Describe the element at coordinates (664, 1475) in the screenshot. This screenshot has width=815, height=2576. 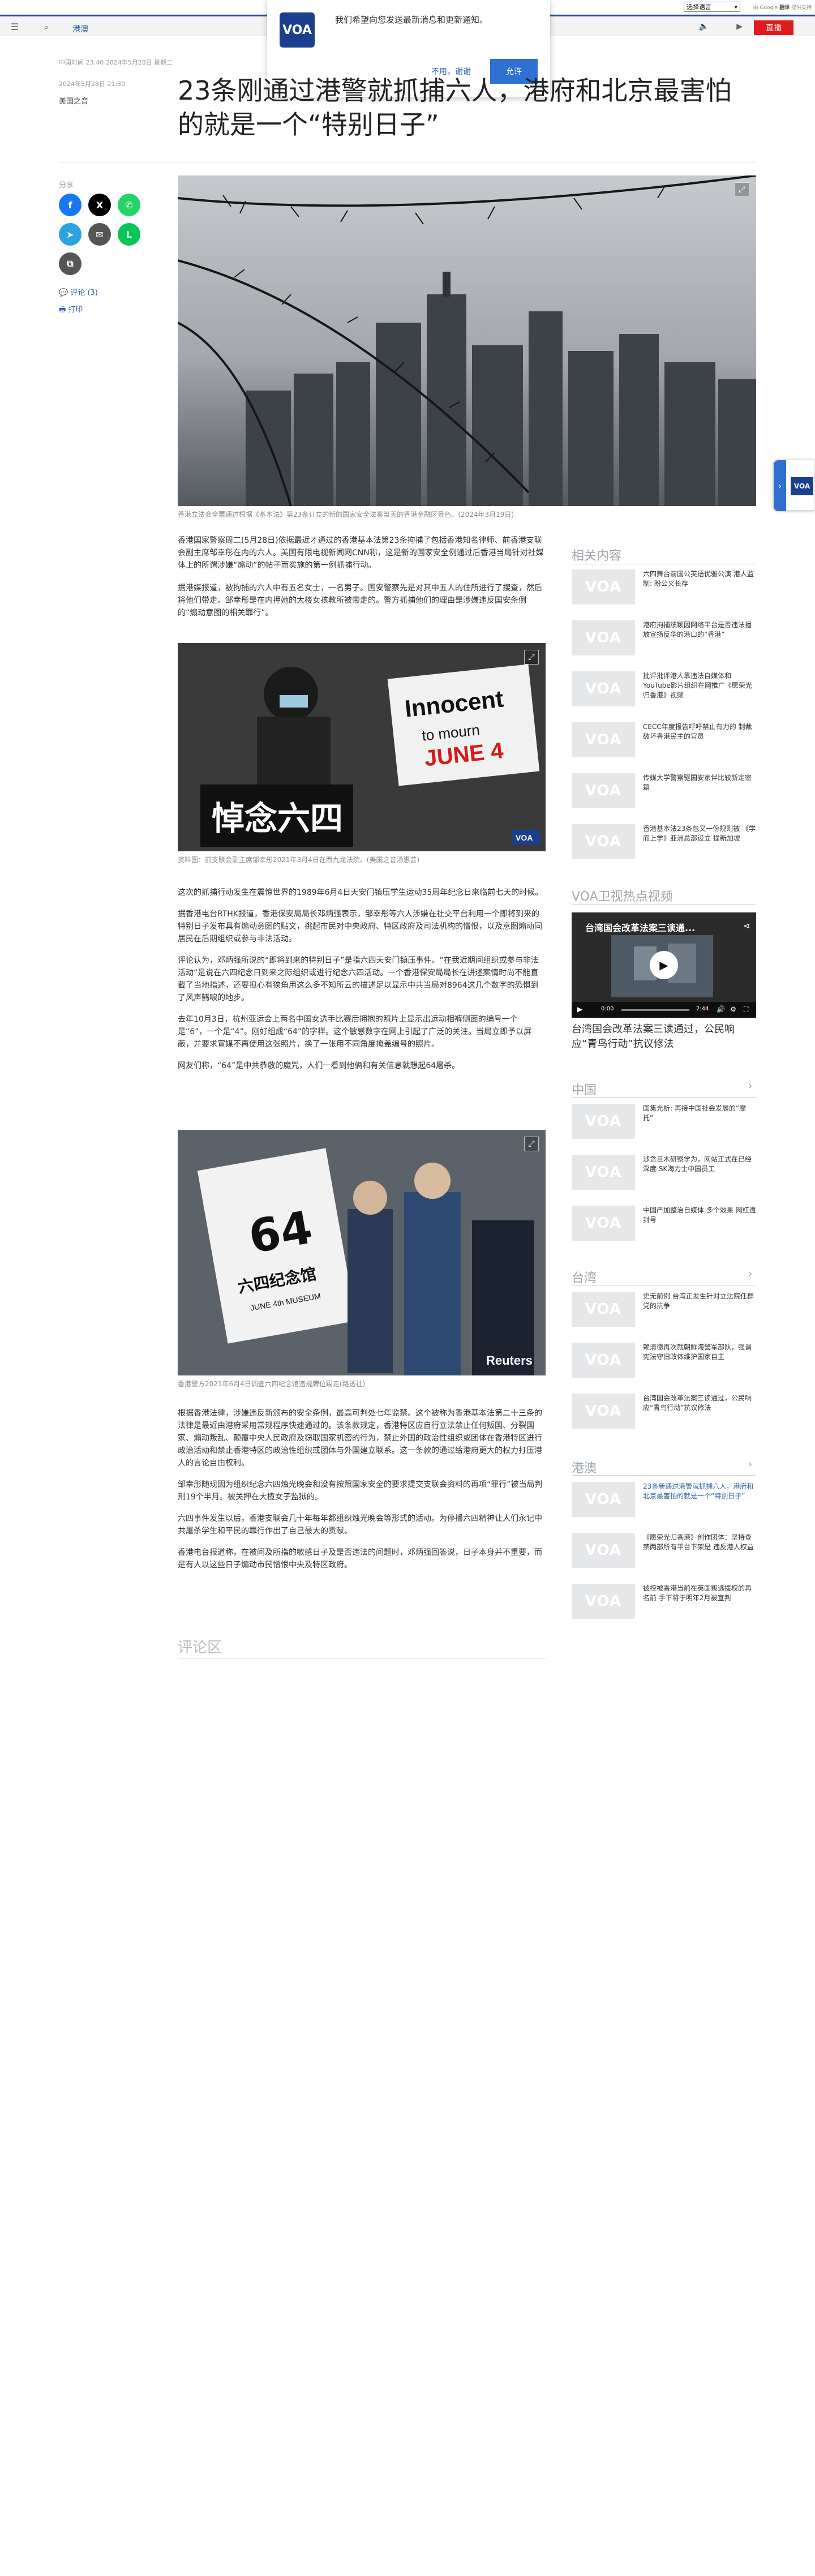
I see `divider` at that location.